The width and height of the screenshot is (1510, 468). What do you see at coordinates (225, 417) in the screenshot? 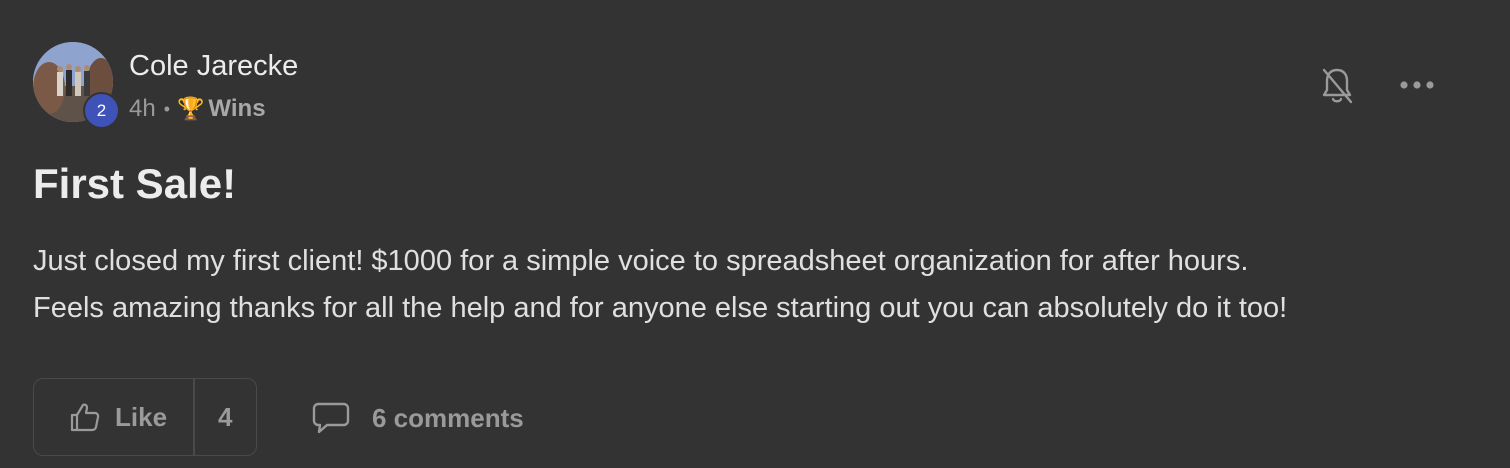
I see `like-count: 4` at bounding box center [225, 417].